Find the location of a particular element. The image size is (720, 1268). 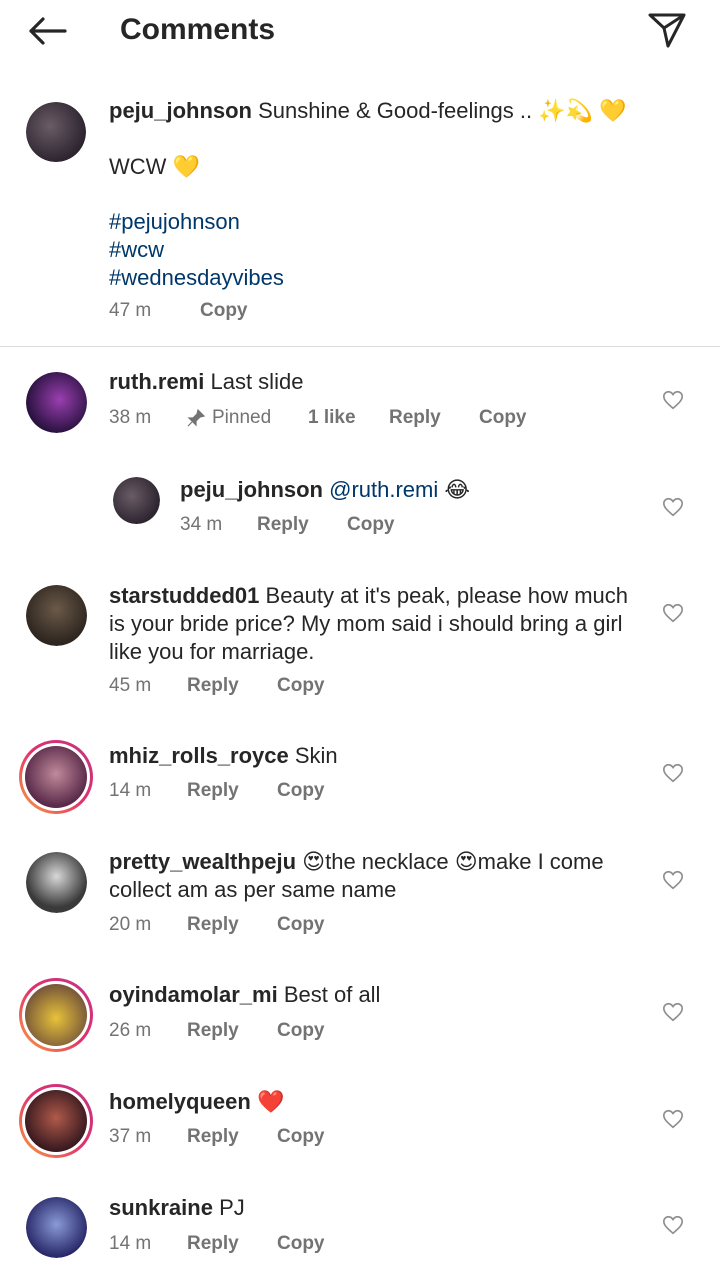

comment-text: Last slide is located at coordinates (257, 381).